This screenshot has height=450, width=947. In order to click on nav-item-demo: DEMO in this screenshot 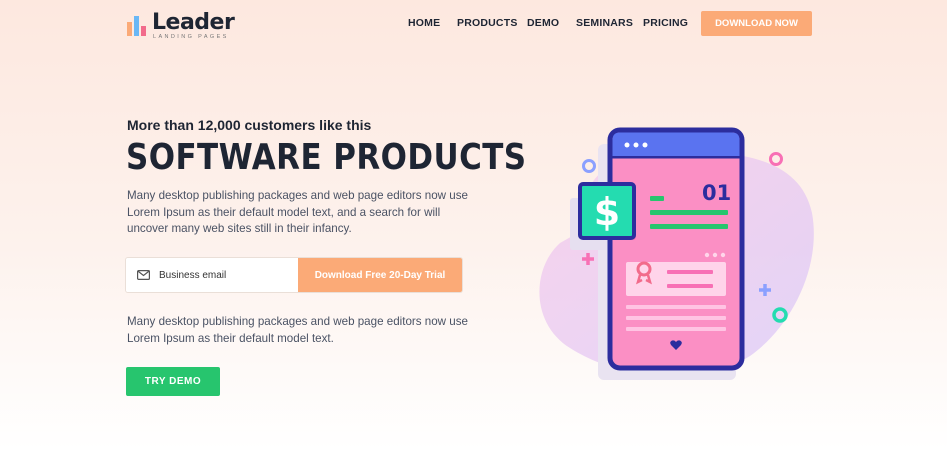, I will do `click(543, 23)`.